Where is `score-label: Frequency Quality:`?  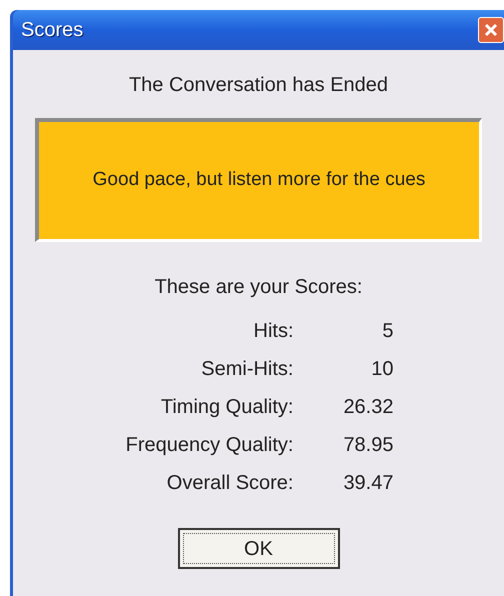 score-label: Frequency Quality: is located at coordinates (209, 444).